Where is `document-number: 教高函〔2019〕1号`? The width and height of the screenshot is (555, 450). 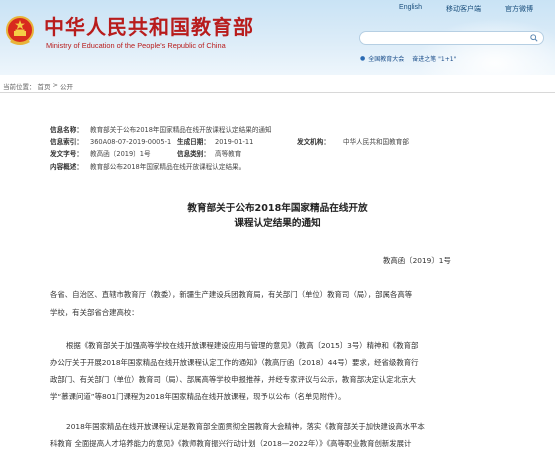 document-number: 教高函〔2019〕1号 is located at coordinates (417, 260).